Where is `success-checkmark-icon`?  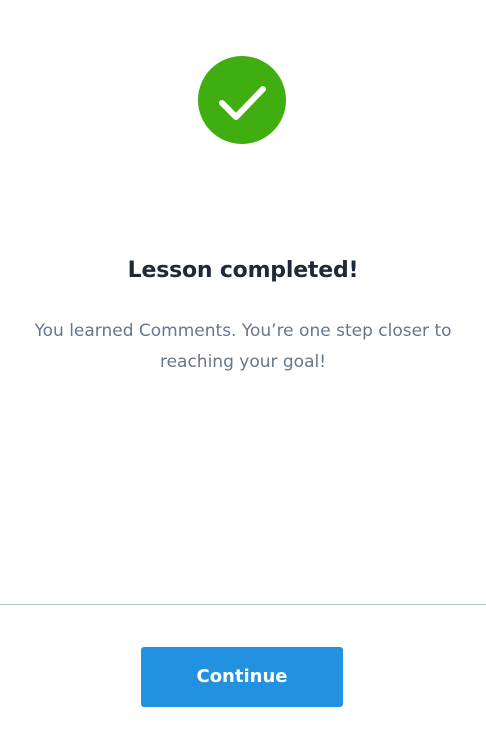
success-checkmark-icon is located at coordinates (242, 100).